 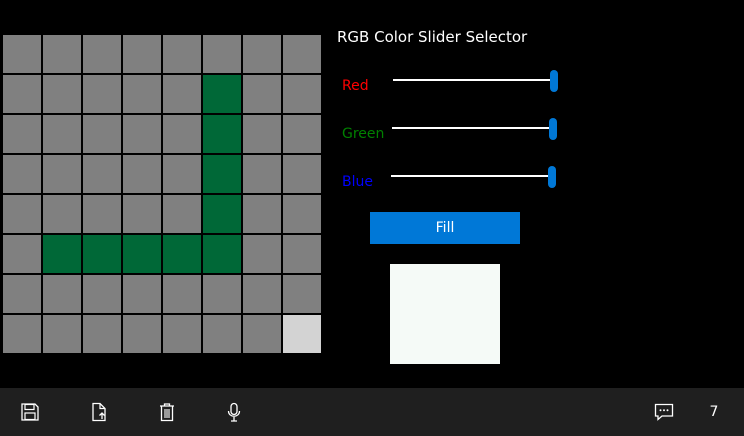 I want to click on delete-button, so click(x=167, y=412).